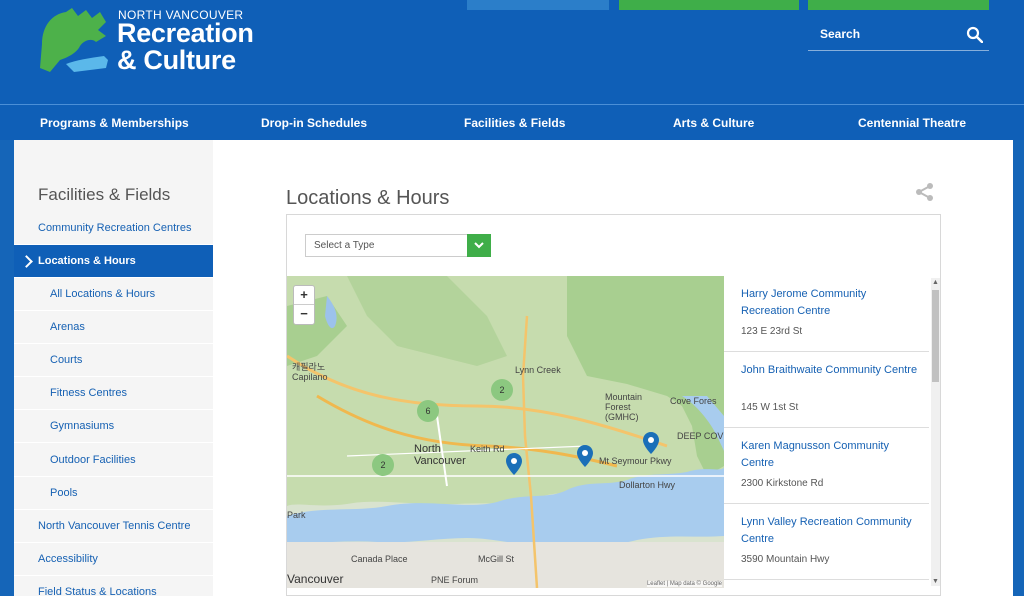 The height and width of the screenshot is (596, 1024). I want to click on nav-programs-memberships: Programs & Memberships, so click(114, 123).